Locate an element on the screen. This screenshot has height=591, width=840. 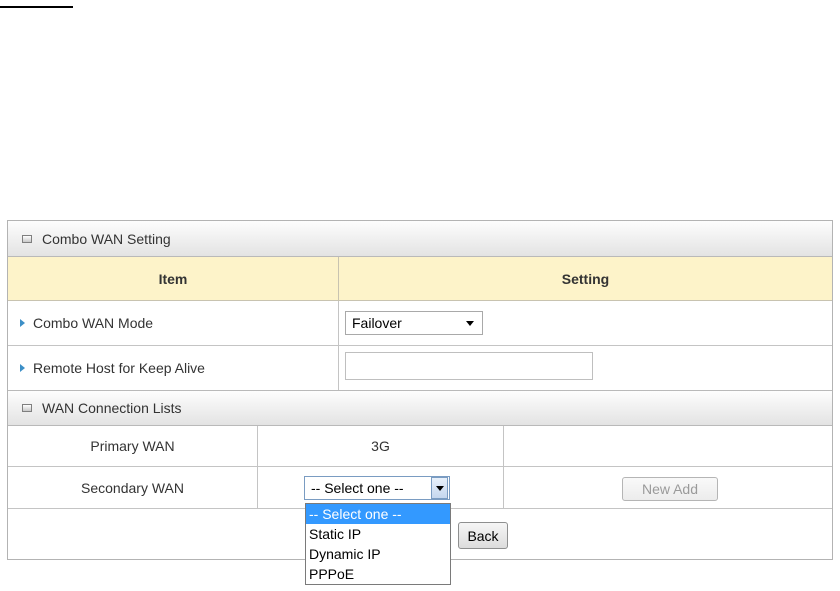
secondary-wan-dropdown-button is located at coordinates (439, 488).